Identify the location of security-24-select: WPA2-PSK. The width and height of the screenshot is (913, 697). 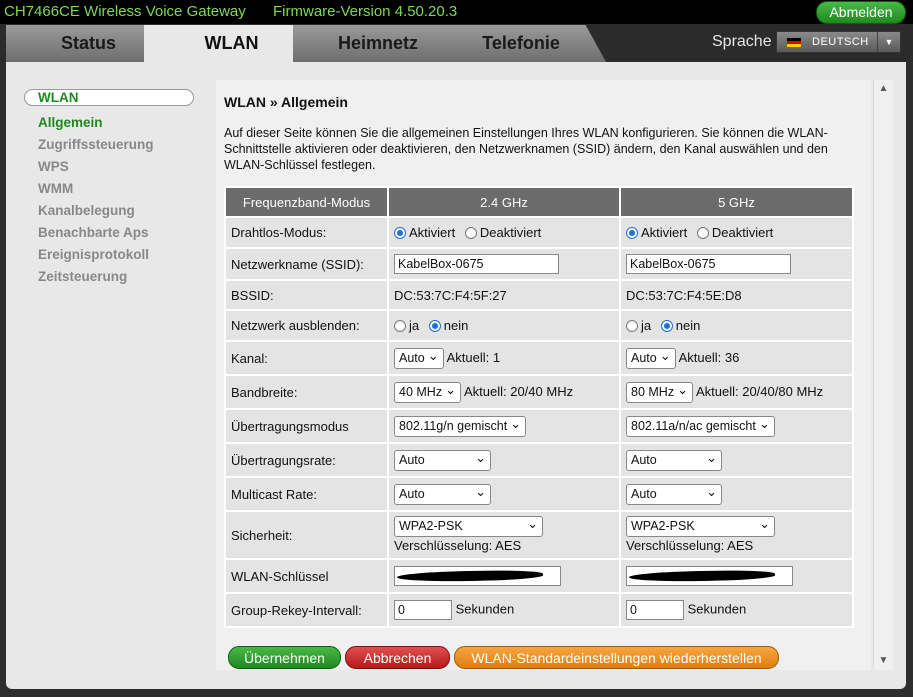
(468, 525).